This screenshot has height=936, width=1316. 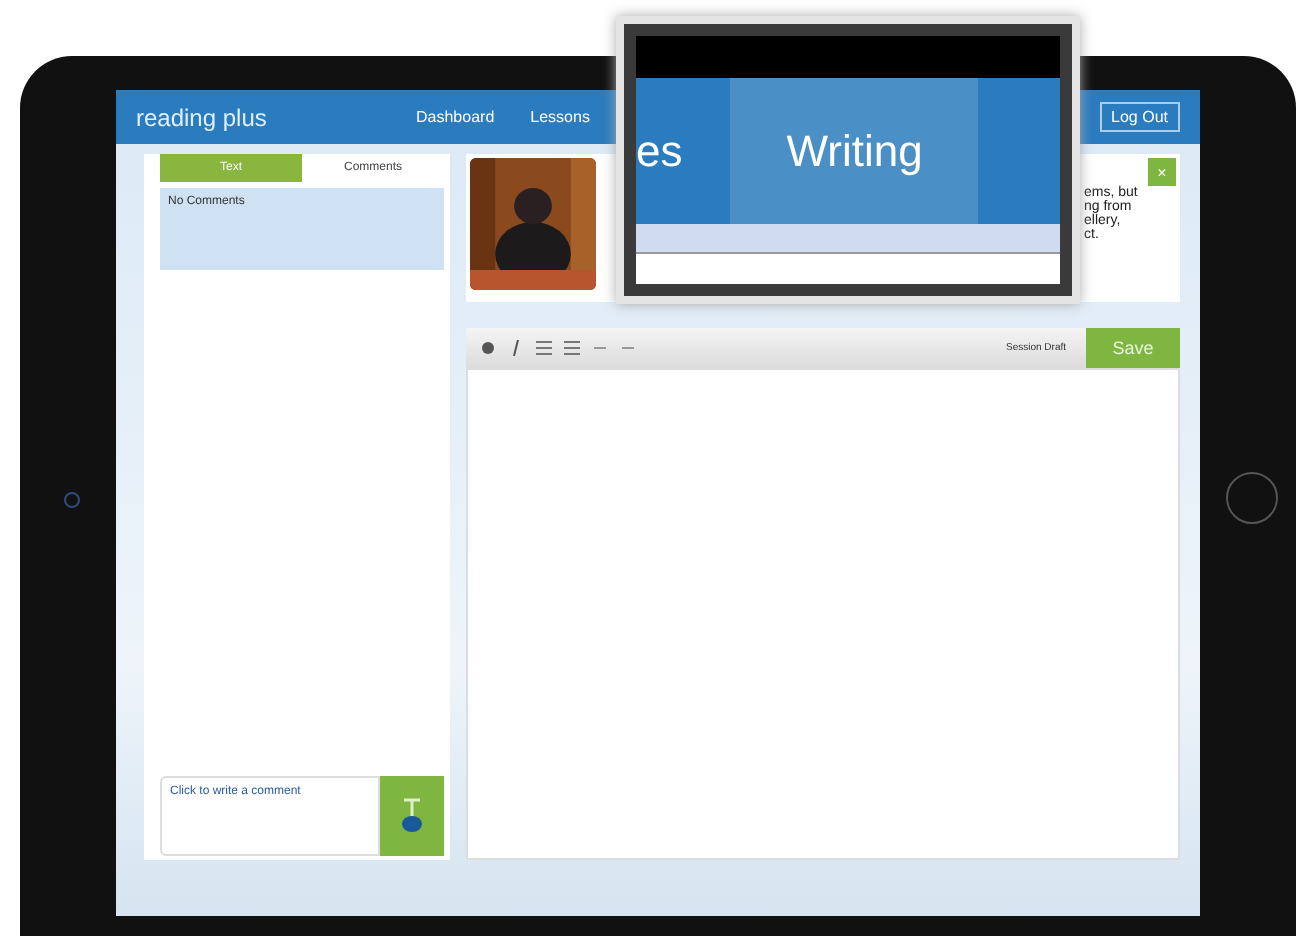 I want to click on close-button: ×, so click(x=1162, y=172).